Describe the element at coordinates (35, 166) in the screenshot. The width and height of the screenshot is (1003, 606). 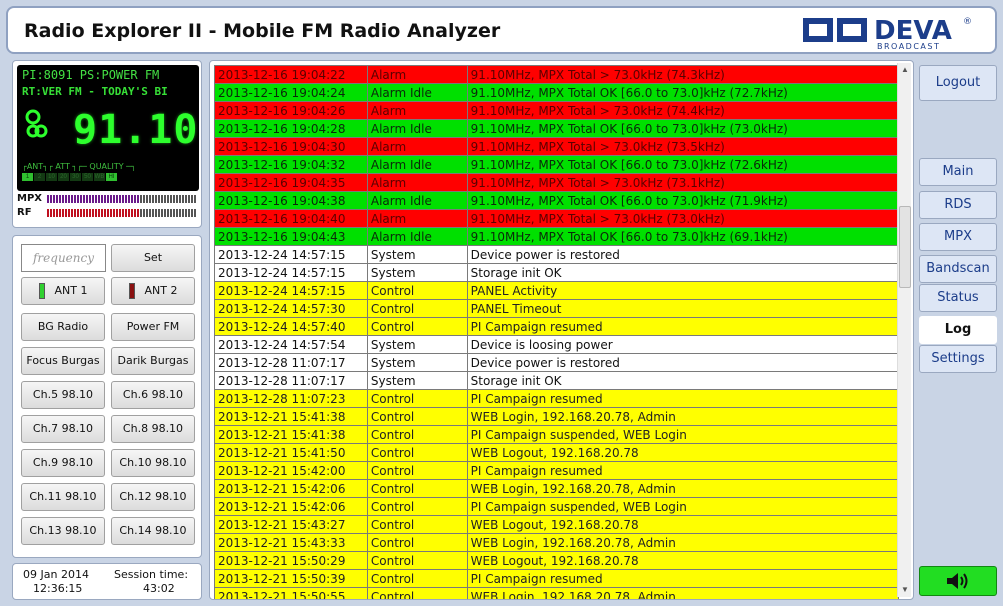
I see `ant-label: ANT` at that location.